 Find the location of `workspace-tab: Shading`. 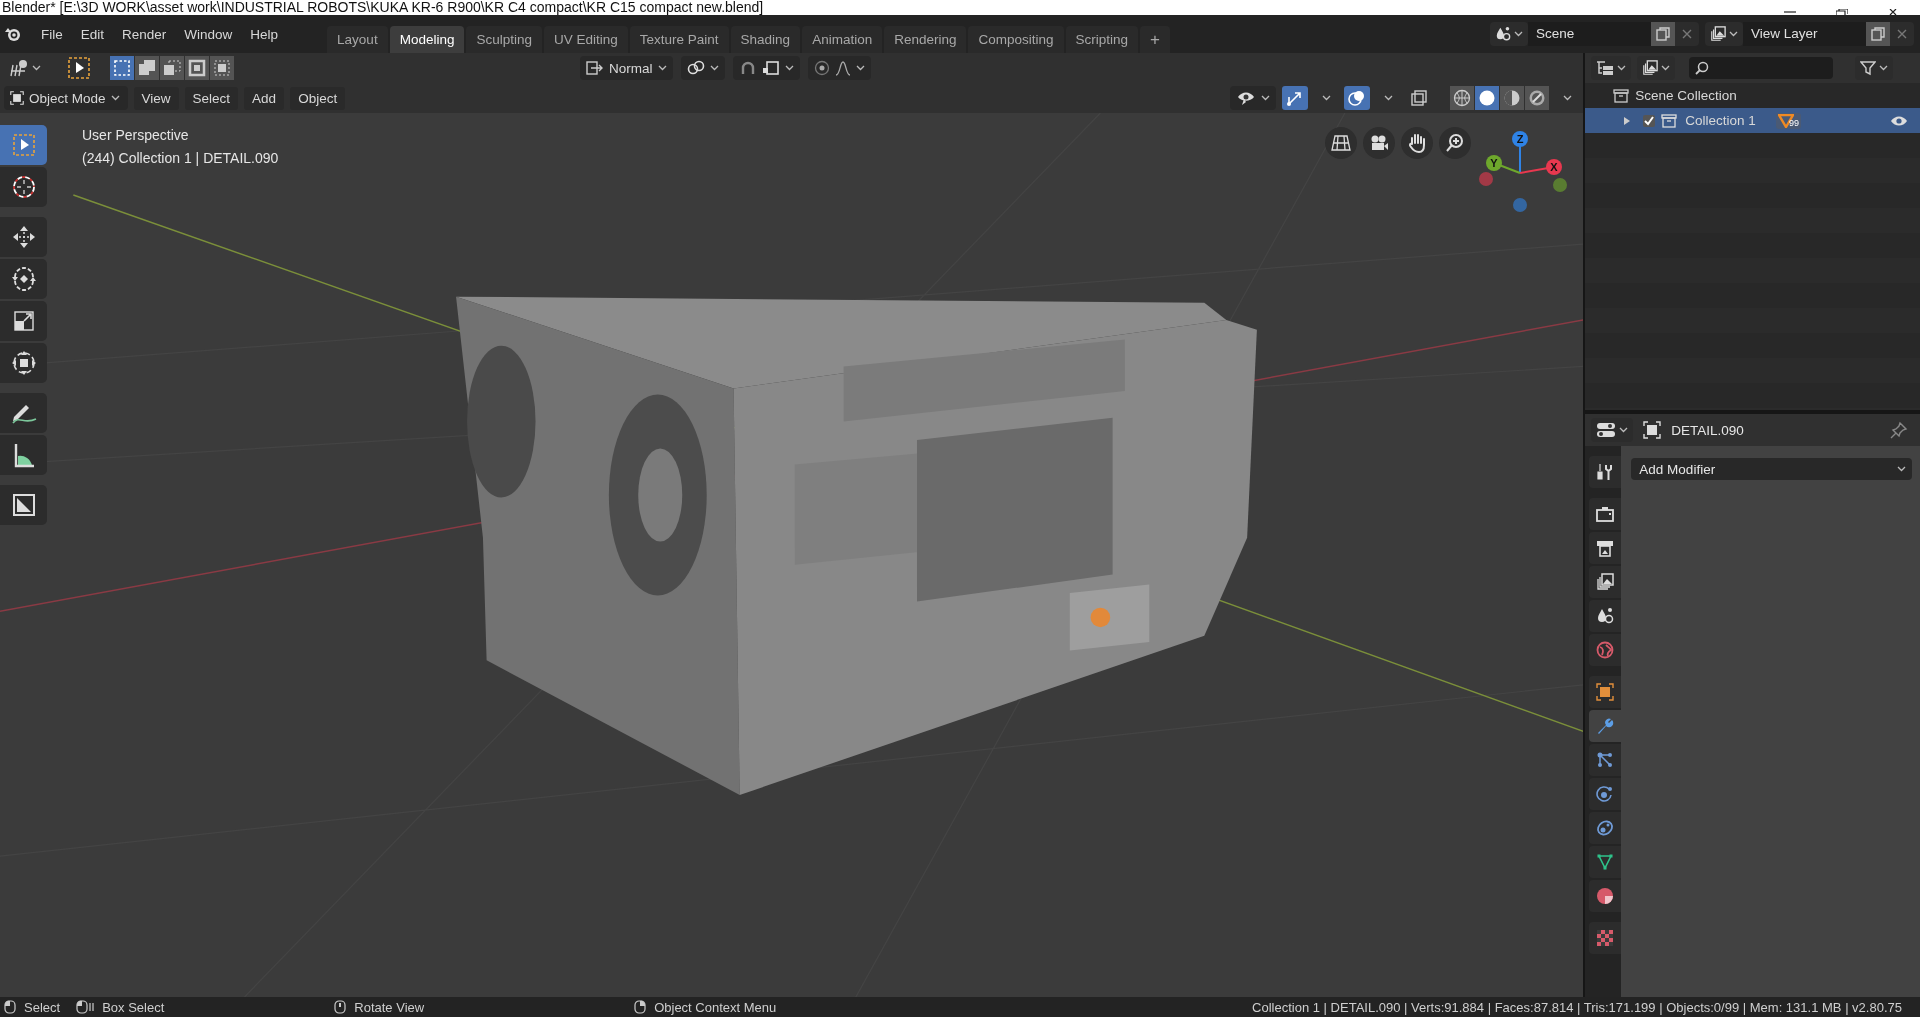

workspace-tab: Shading is located at coordinates (765, 39).